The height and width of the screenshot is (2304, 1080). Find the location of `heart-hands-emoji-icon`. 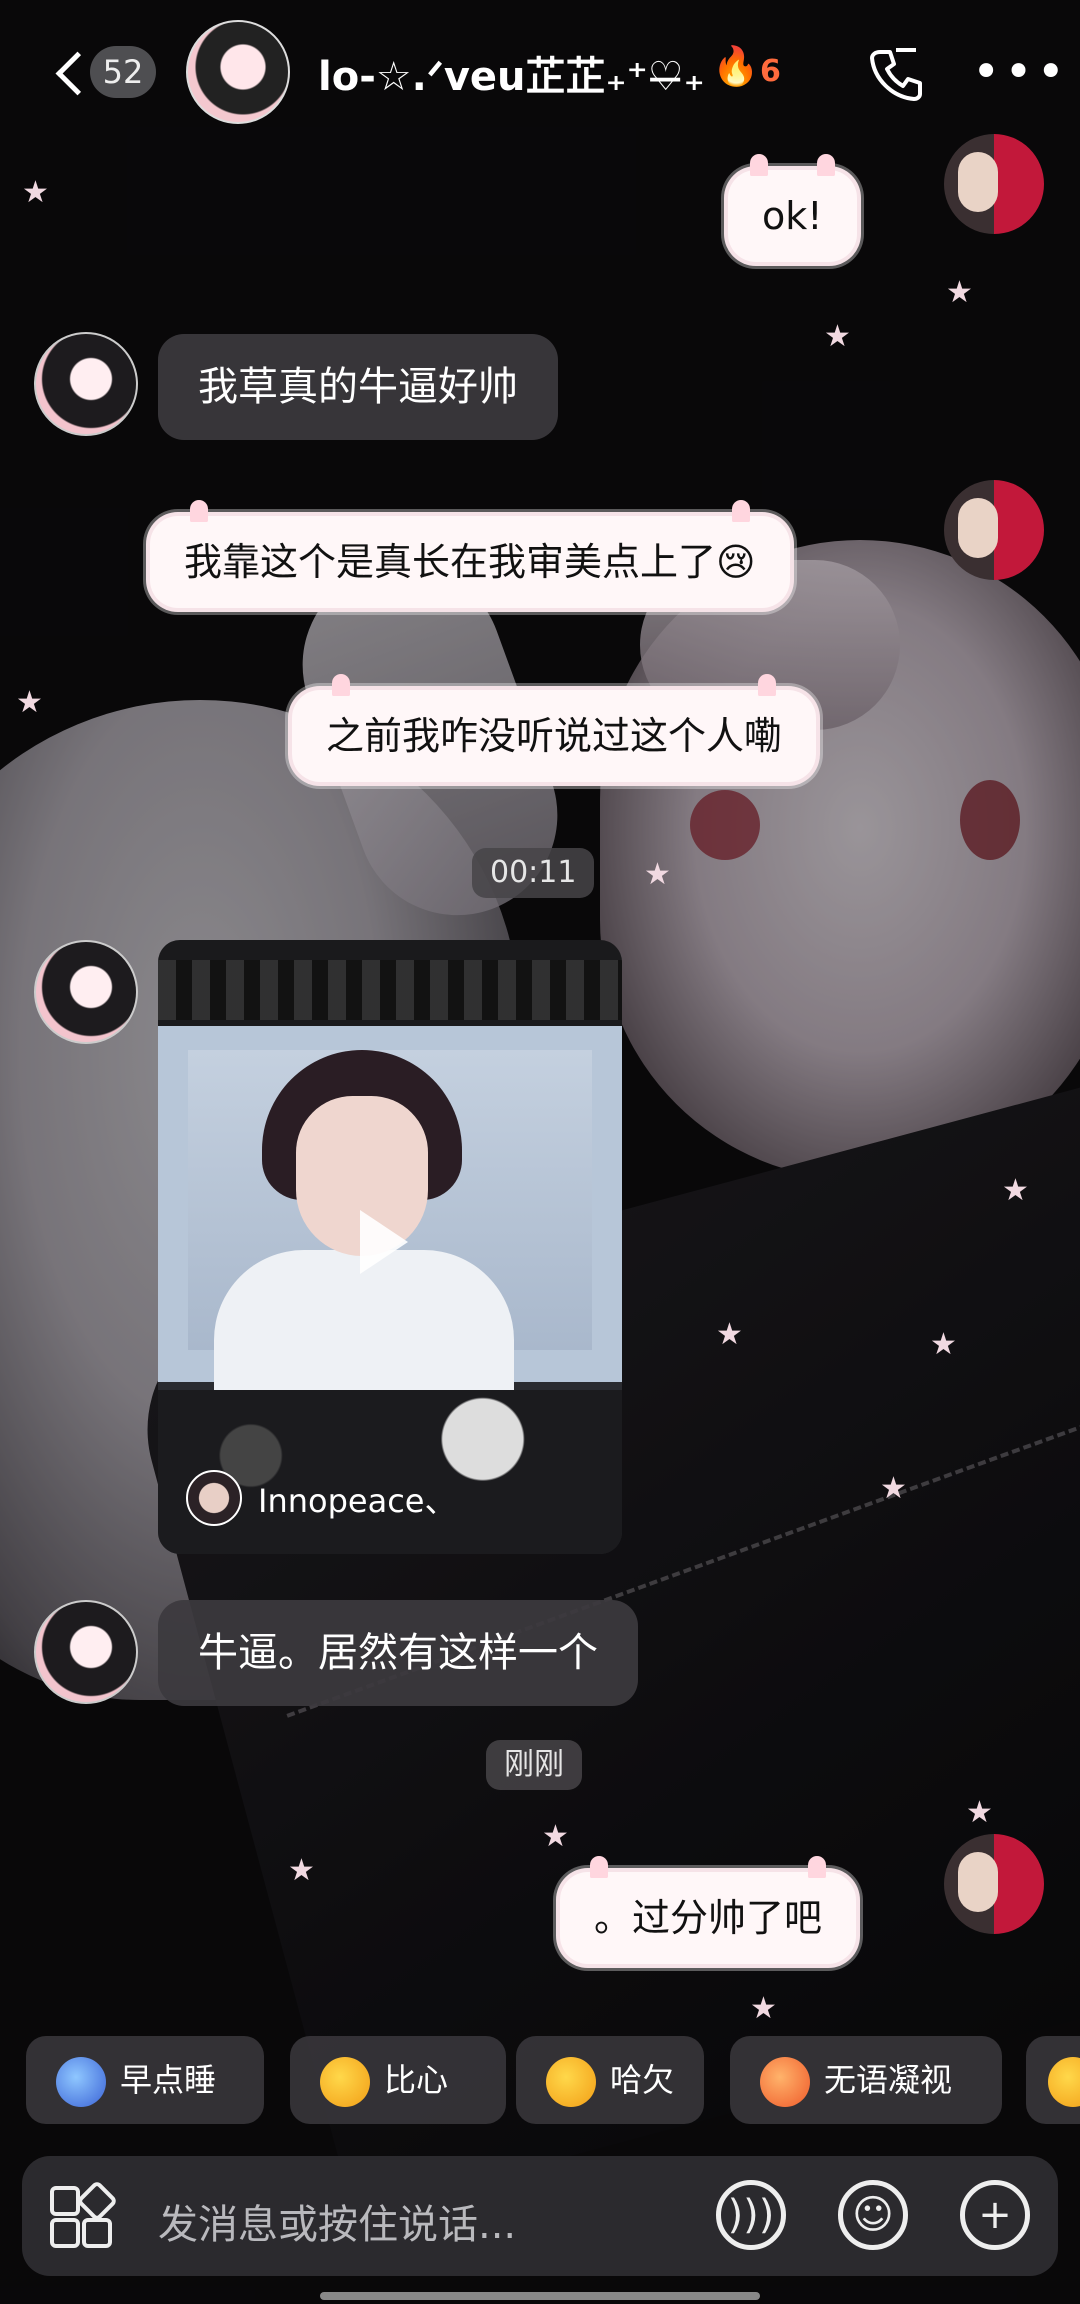

heart-hands-emoji-icon is located at coordinates (345, 2082).